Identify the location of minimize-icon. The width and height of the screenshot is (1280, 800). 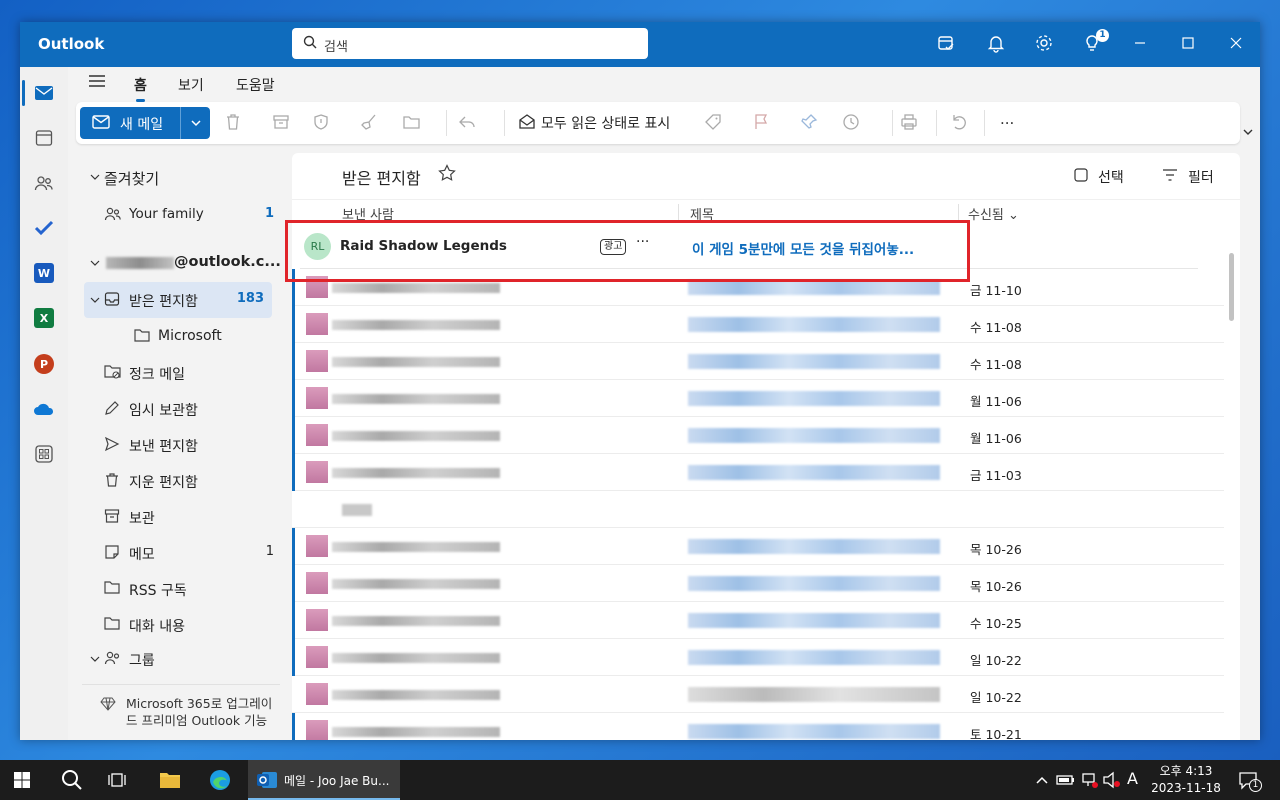
(1142, 45).